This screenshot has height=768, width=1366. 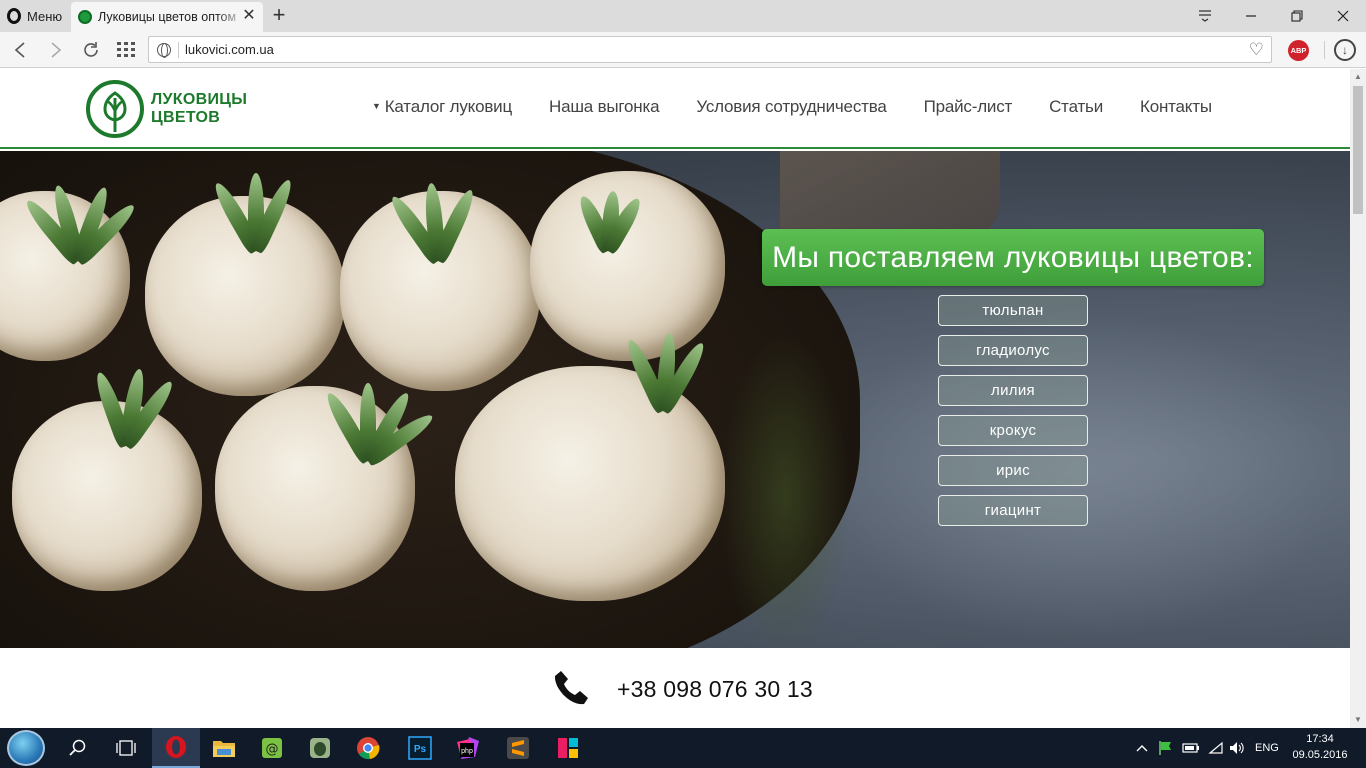 I want to click on browser-tab: Луковицы цветов оптом ✕, so click(x=167, y=17).